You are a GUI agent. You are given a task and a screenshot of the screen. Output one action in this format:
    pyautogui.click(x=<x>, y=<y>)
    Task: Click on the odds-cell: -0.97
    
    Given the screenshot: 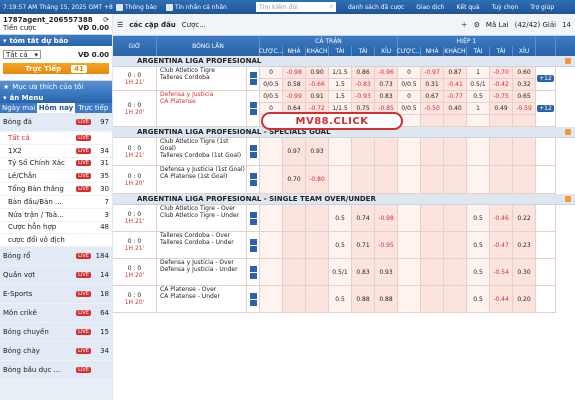 What is the action you would take?
    pyautogui.click(x=432, y=73)
    